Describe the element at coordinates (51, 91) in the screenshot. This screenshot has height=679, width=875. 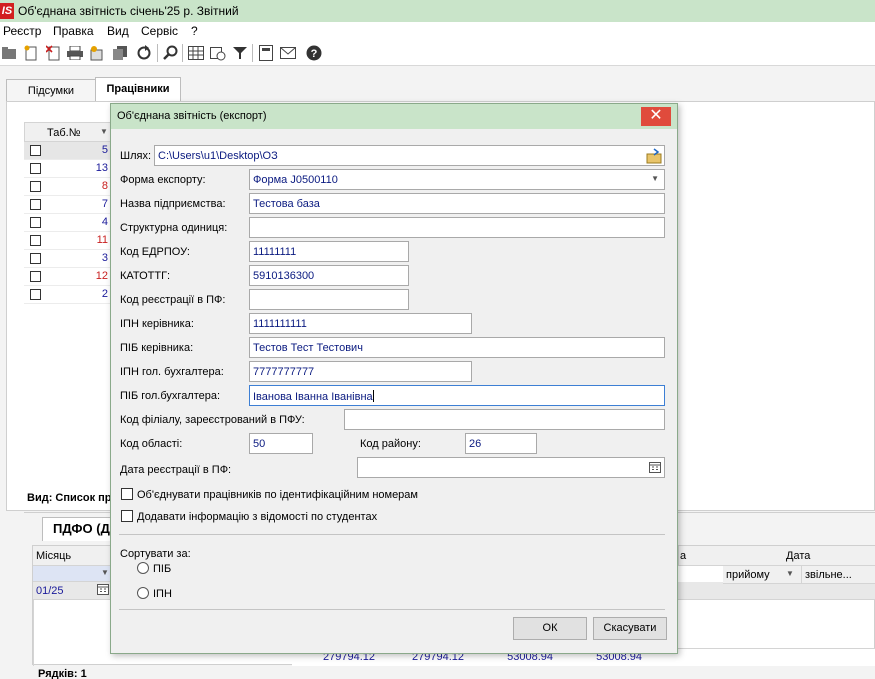
I see `tab-totals: Підсумки` at that location.